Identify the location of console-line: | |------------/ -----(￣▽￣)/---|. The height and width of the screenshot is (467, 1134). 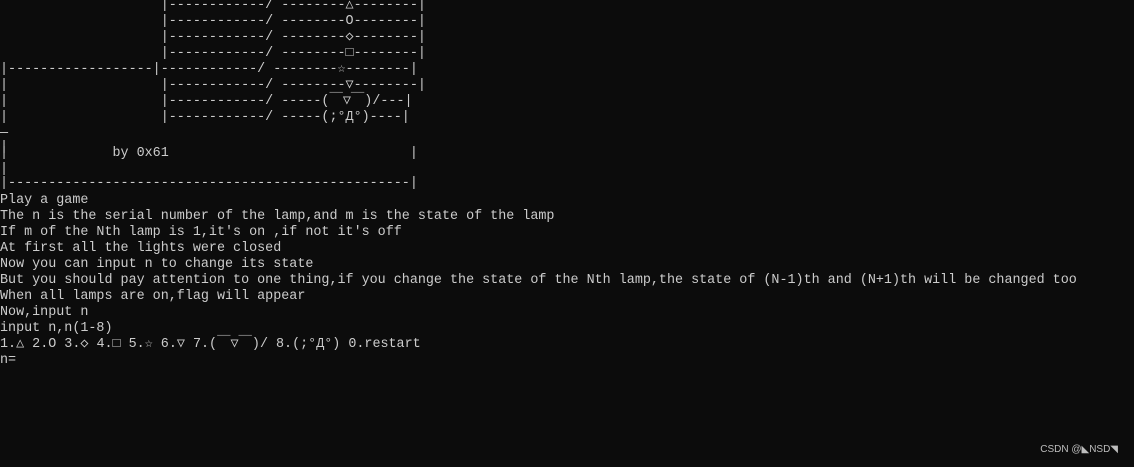
(206, 101).